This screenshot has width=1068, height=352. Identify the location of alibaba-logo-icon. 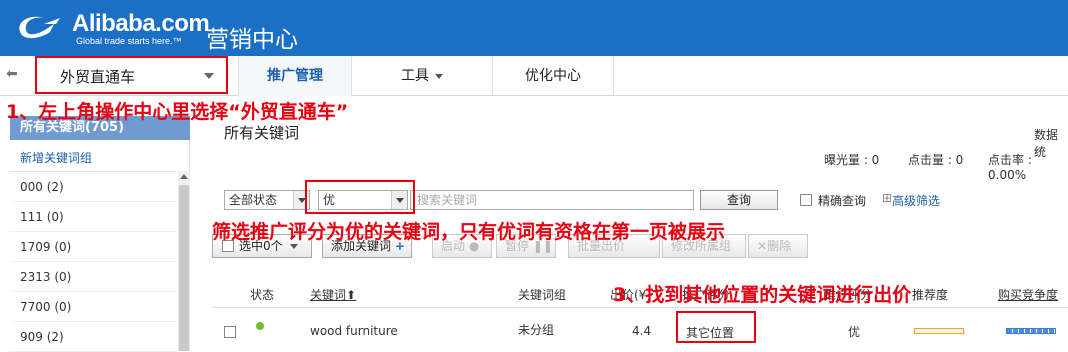
(39, 27).